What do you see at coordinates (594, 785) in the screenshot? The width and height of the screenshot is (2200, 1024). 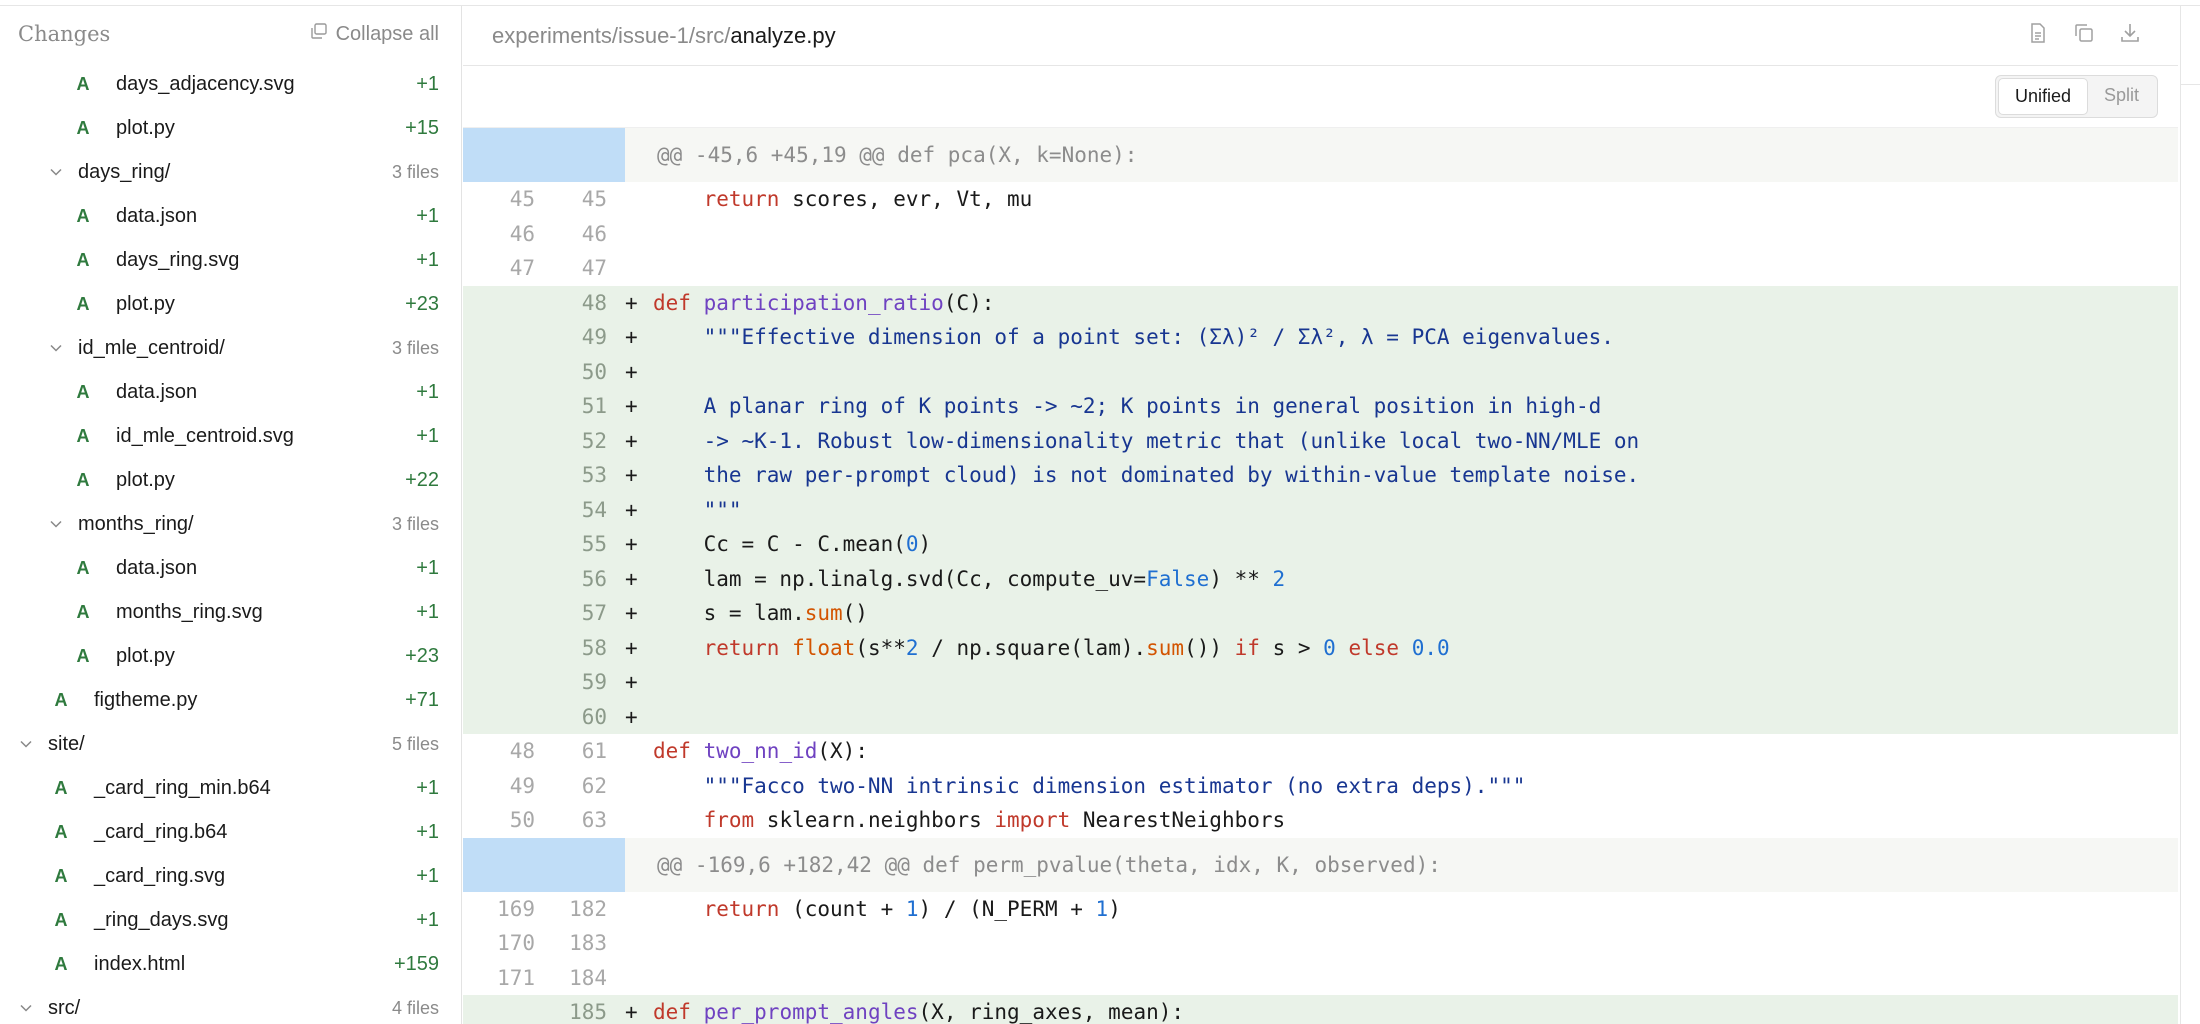 I see `new-line-number: 62` at bounding box center [594, 785].